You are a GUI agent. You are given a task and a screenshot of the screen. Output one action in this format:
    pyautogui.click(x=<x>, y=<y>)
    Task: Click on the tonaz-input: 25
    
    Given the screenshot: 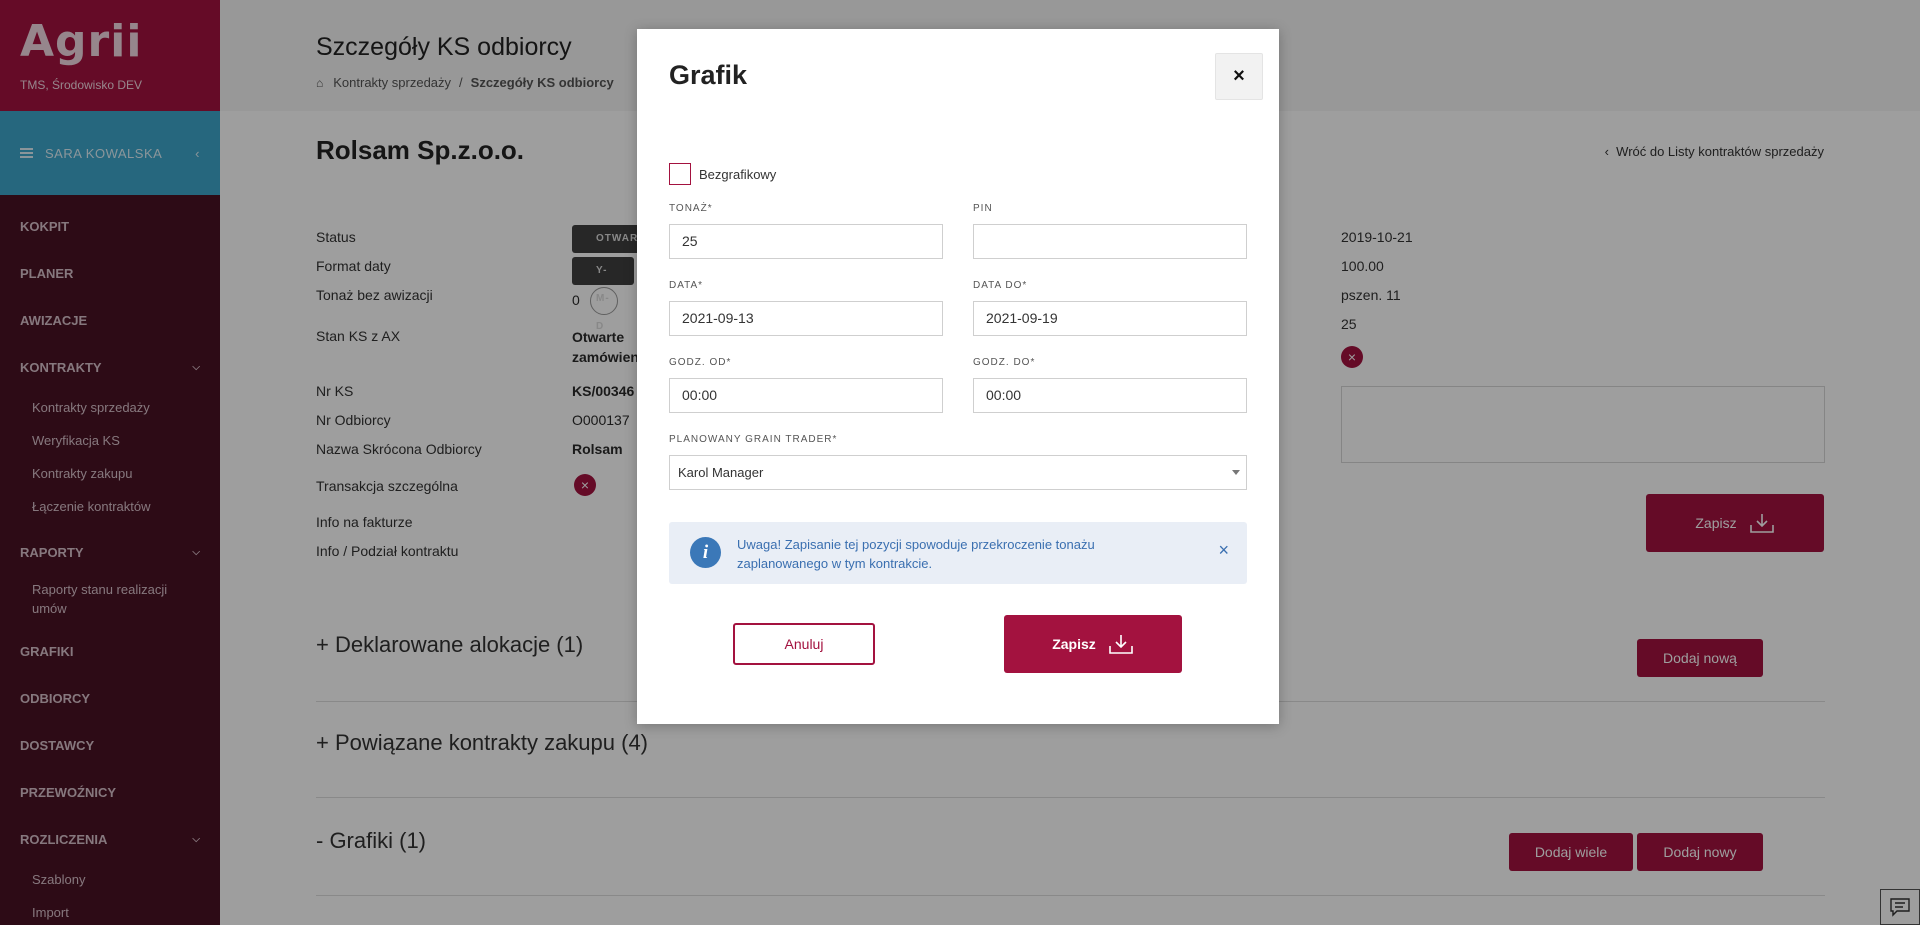 What is the action you would take?
    pyautogui.click(x=806, y=241)
    